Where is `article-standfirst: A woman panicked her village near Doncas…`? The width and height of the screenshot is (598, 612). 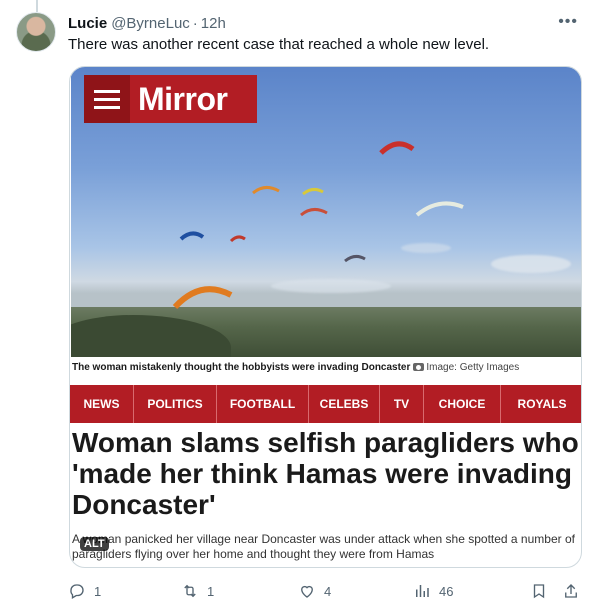 article-standfirst: A woman panicked her village near Doncas… is located at coordinates (323, 546).